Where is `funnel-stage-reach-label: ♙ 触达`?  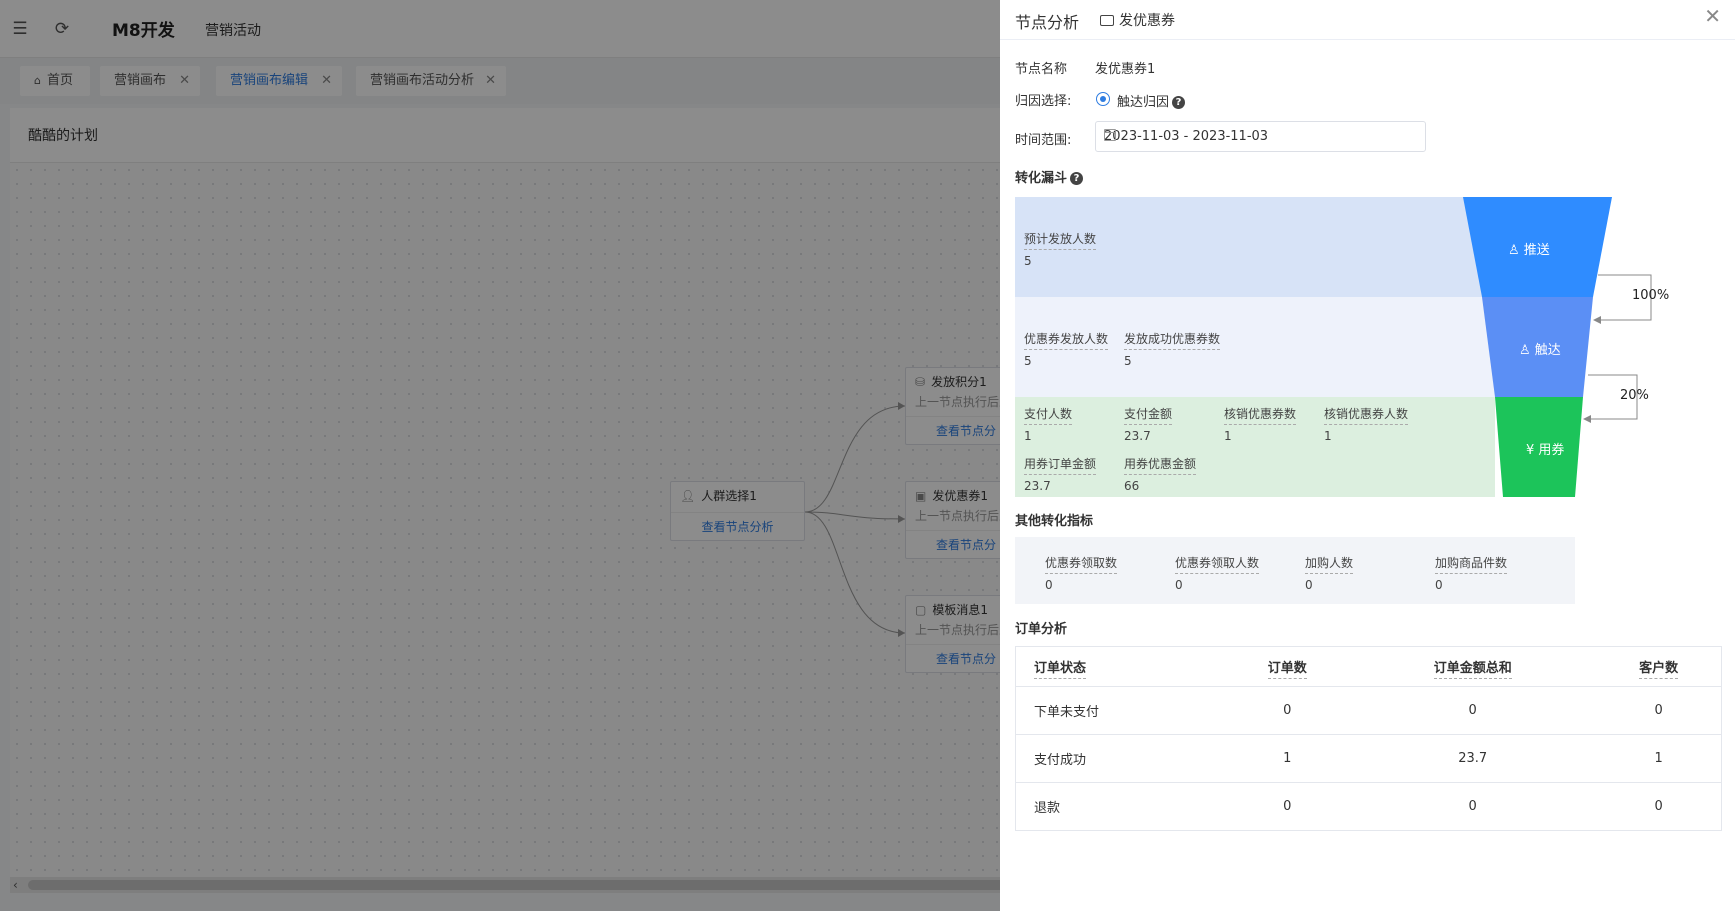
funnel-stage-reach-label: ♙ 触达 is located at coordinates (1540, 350).